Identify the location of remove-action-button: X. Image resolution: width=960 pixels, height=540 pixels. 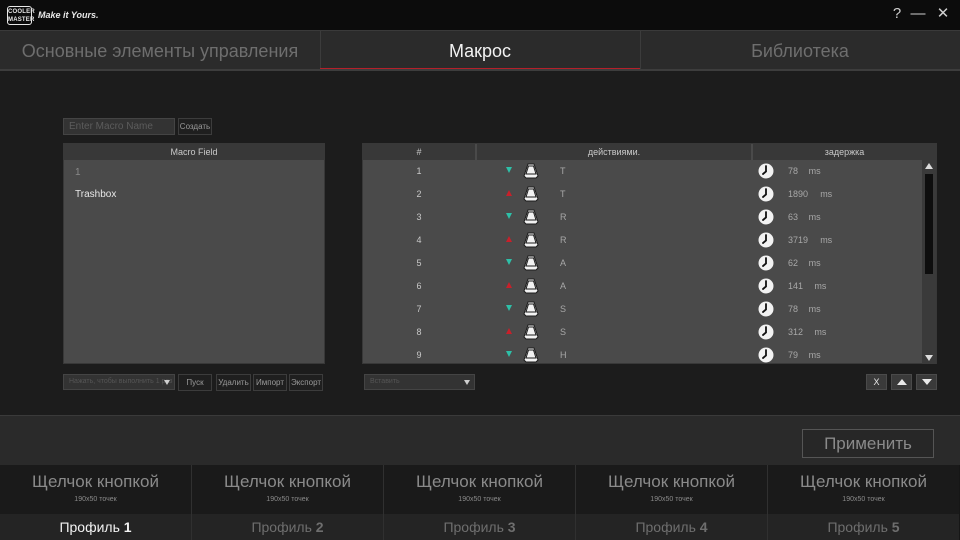
(876, 382).